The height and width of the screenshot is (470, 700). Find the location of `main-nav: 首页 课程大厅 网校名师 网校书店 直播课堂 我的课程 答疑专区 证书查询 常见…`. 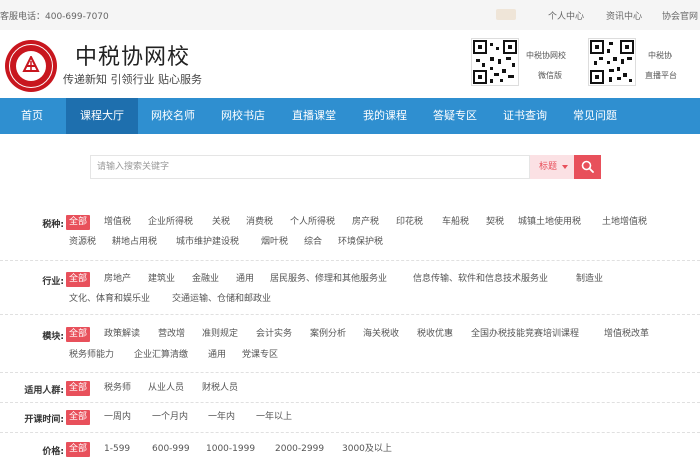

main-nav: 首页 课程大厅 网校名师 网校书店 直播课堂 我的课程 答疑专区 证书查询 常见… is located at coordinates (350, 116).